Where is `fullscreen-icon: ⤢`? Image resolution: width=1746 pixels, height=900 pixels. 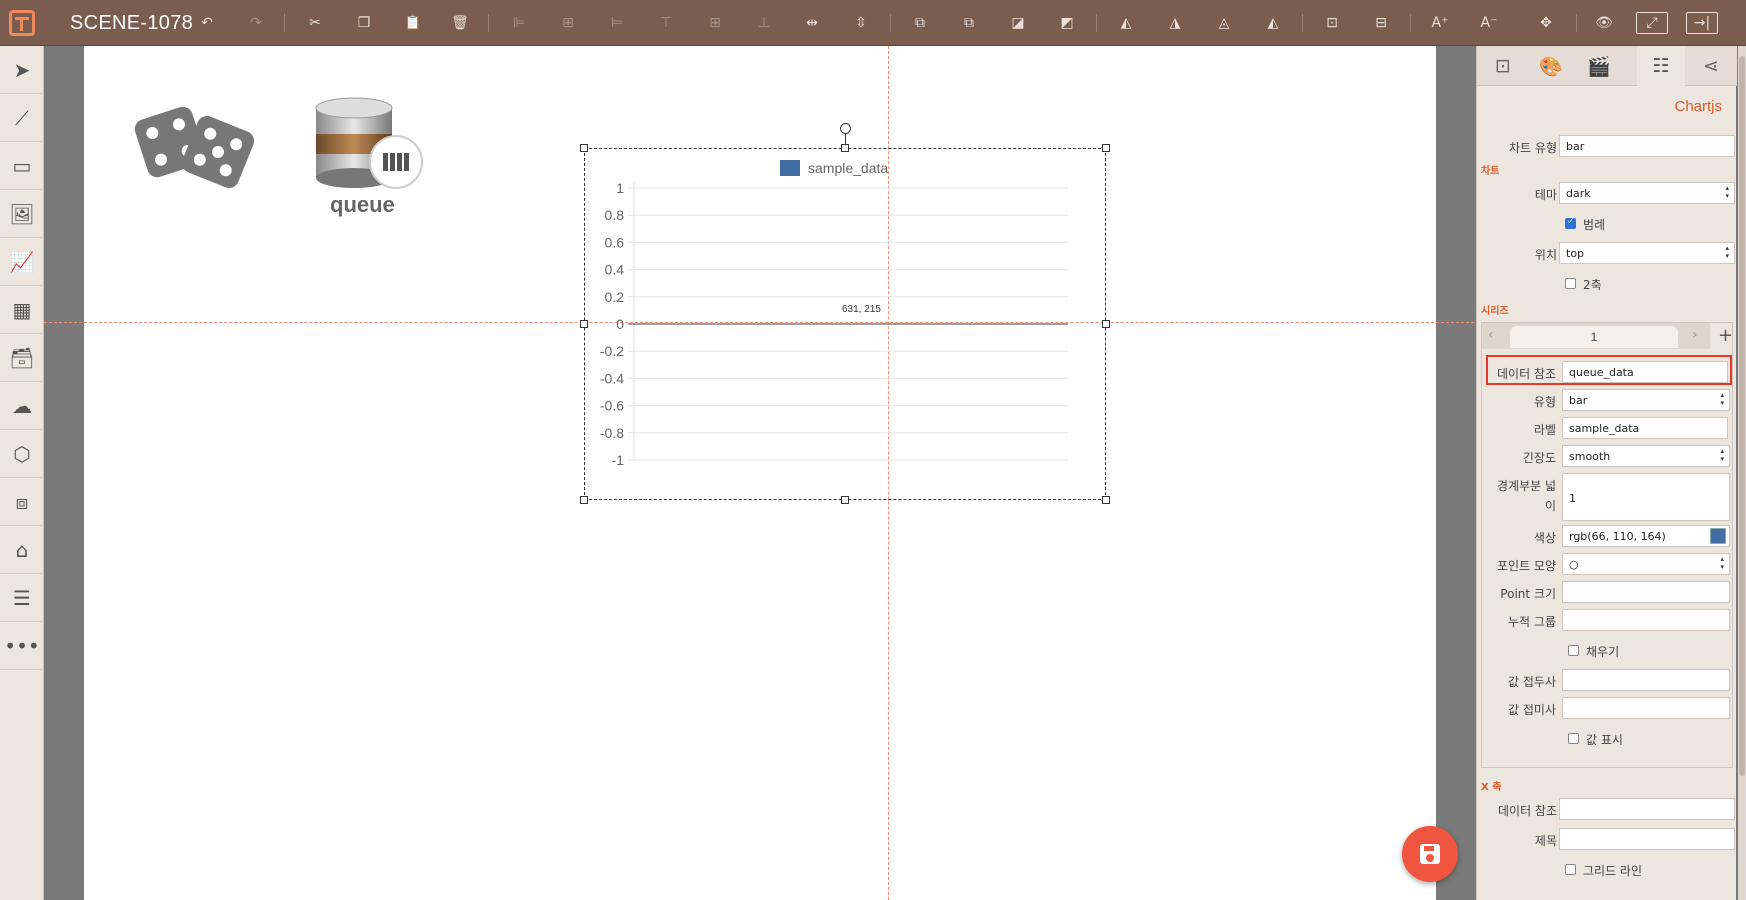 fullscreen-icon: ⤢ is located at coordinates (1652, 23).